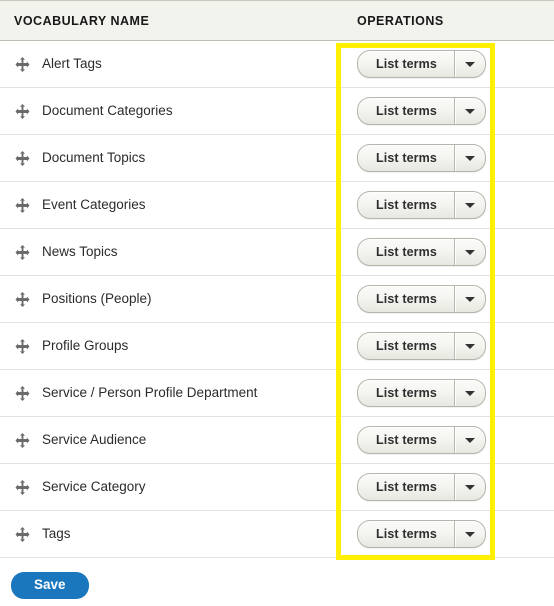  I want to click on vocabulary-name-label: Document Categories, so click(107, 111).